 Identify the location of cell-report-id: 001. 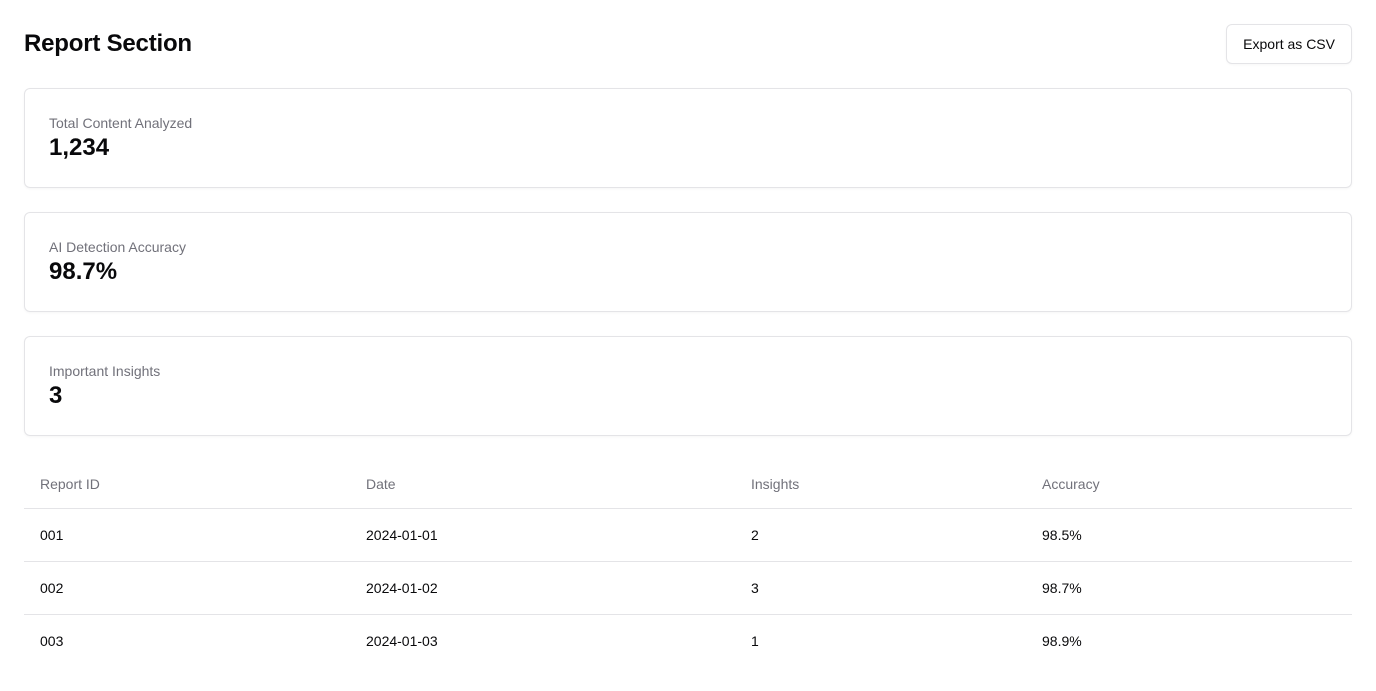
(187, 535).